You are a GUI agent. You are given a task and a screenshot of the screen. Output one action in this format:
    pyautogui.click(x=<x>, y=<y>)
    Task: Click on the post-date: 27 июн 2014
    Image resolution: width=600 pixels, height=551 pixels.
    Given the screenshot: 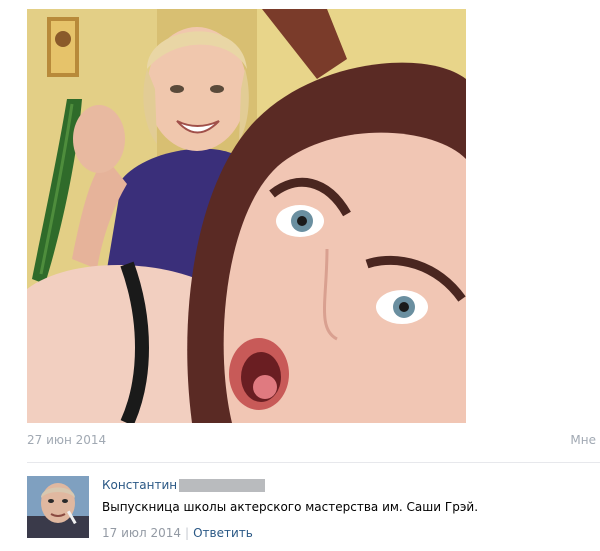 What is the action you would take?
    pyautogui.click(x=66, y=440)
    